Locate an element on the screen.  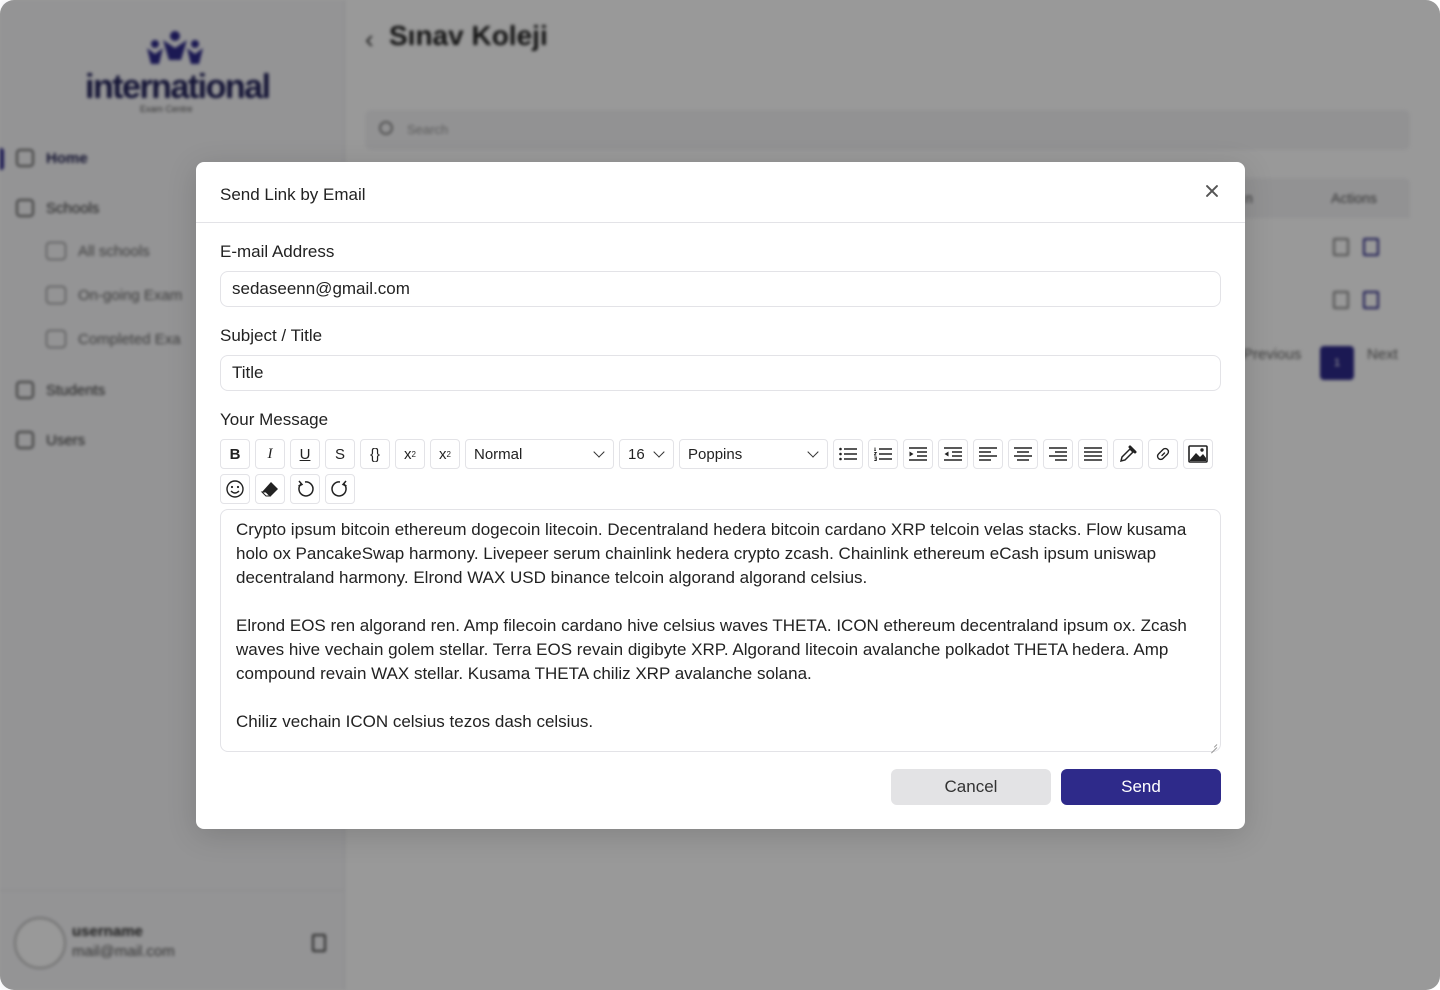
image-icon is located at coordinates (1198, 454).